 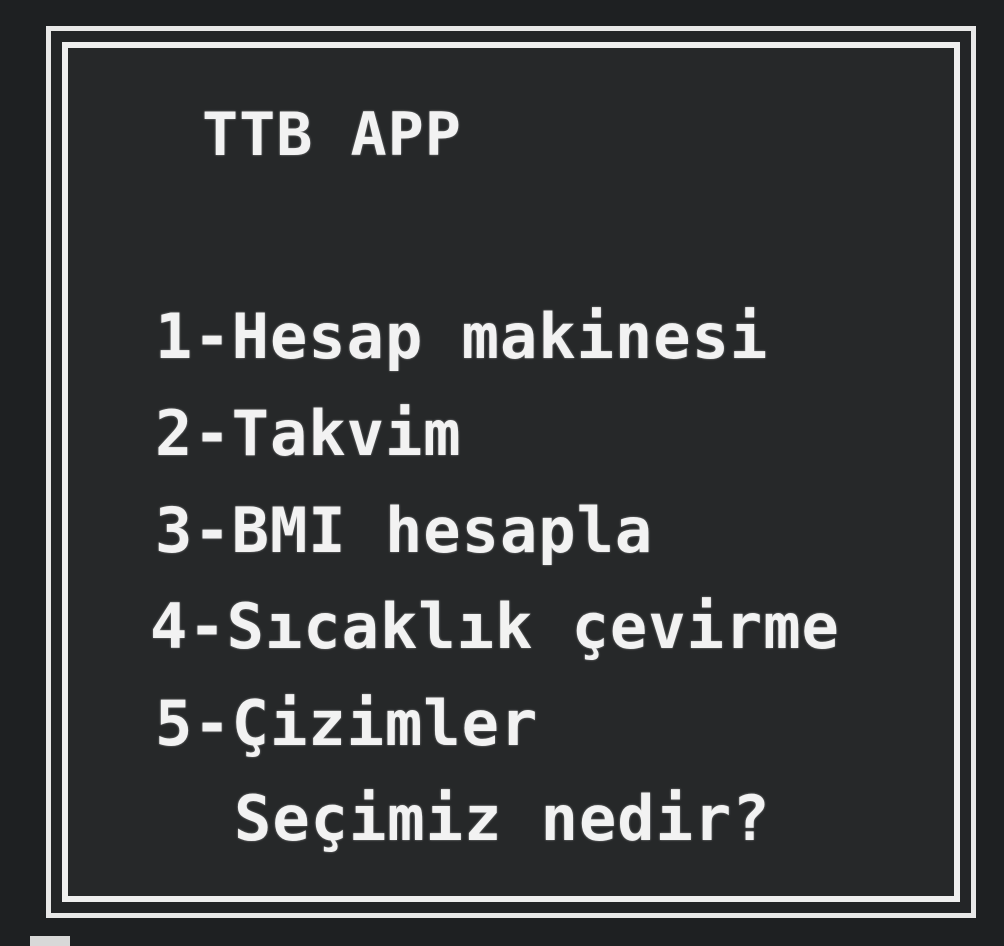 What do you see at coordinates (347, 723) in the screenshot?
I see `menu-item-drawings: 5-Çizimler` at bounding box center [347, 723].